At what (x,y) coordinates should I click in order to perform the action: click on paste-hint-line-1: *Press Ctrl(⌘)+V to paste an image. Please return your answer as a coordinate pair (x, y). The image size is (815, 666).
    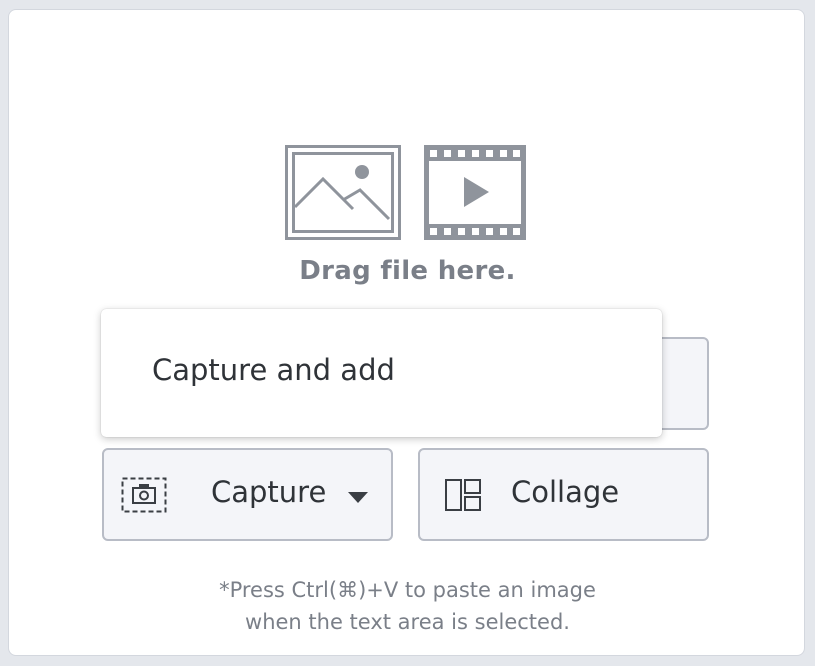
    Looking at the image, I should click on (407, 590).